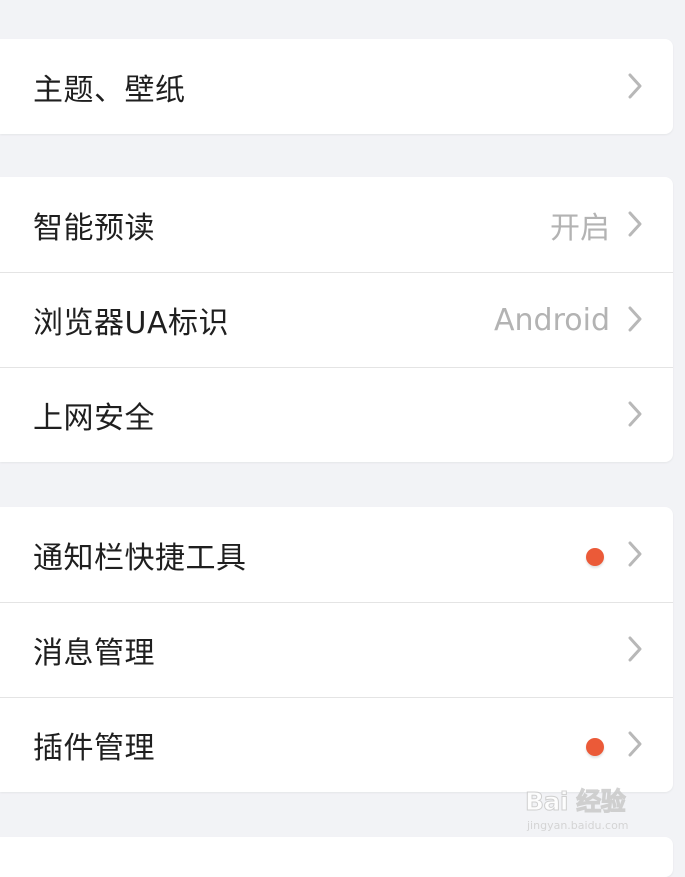 The image size is (685, 877). I want to click on settings-row-theme-wallpaper: 主题、壁纸, so click(336, 86).